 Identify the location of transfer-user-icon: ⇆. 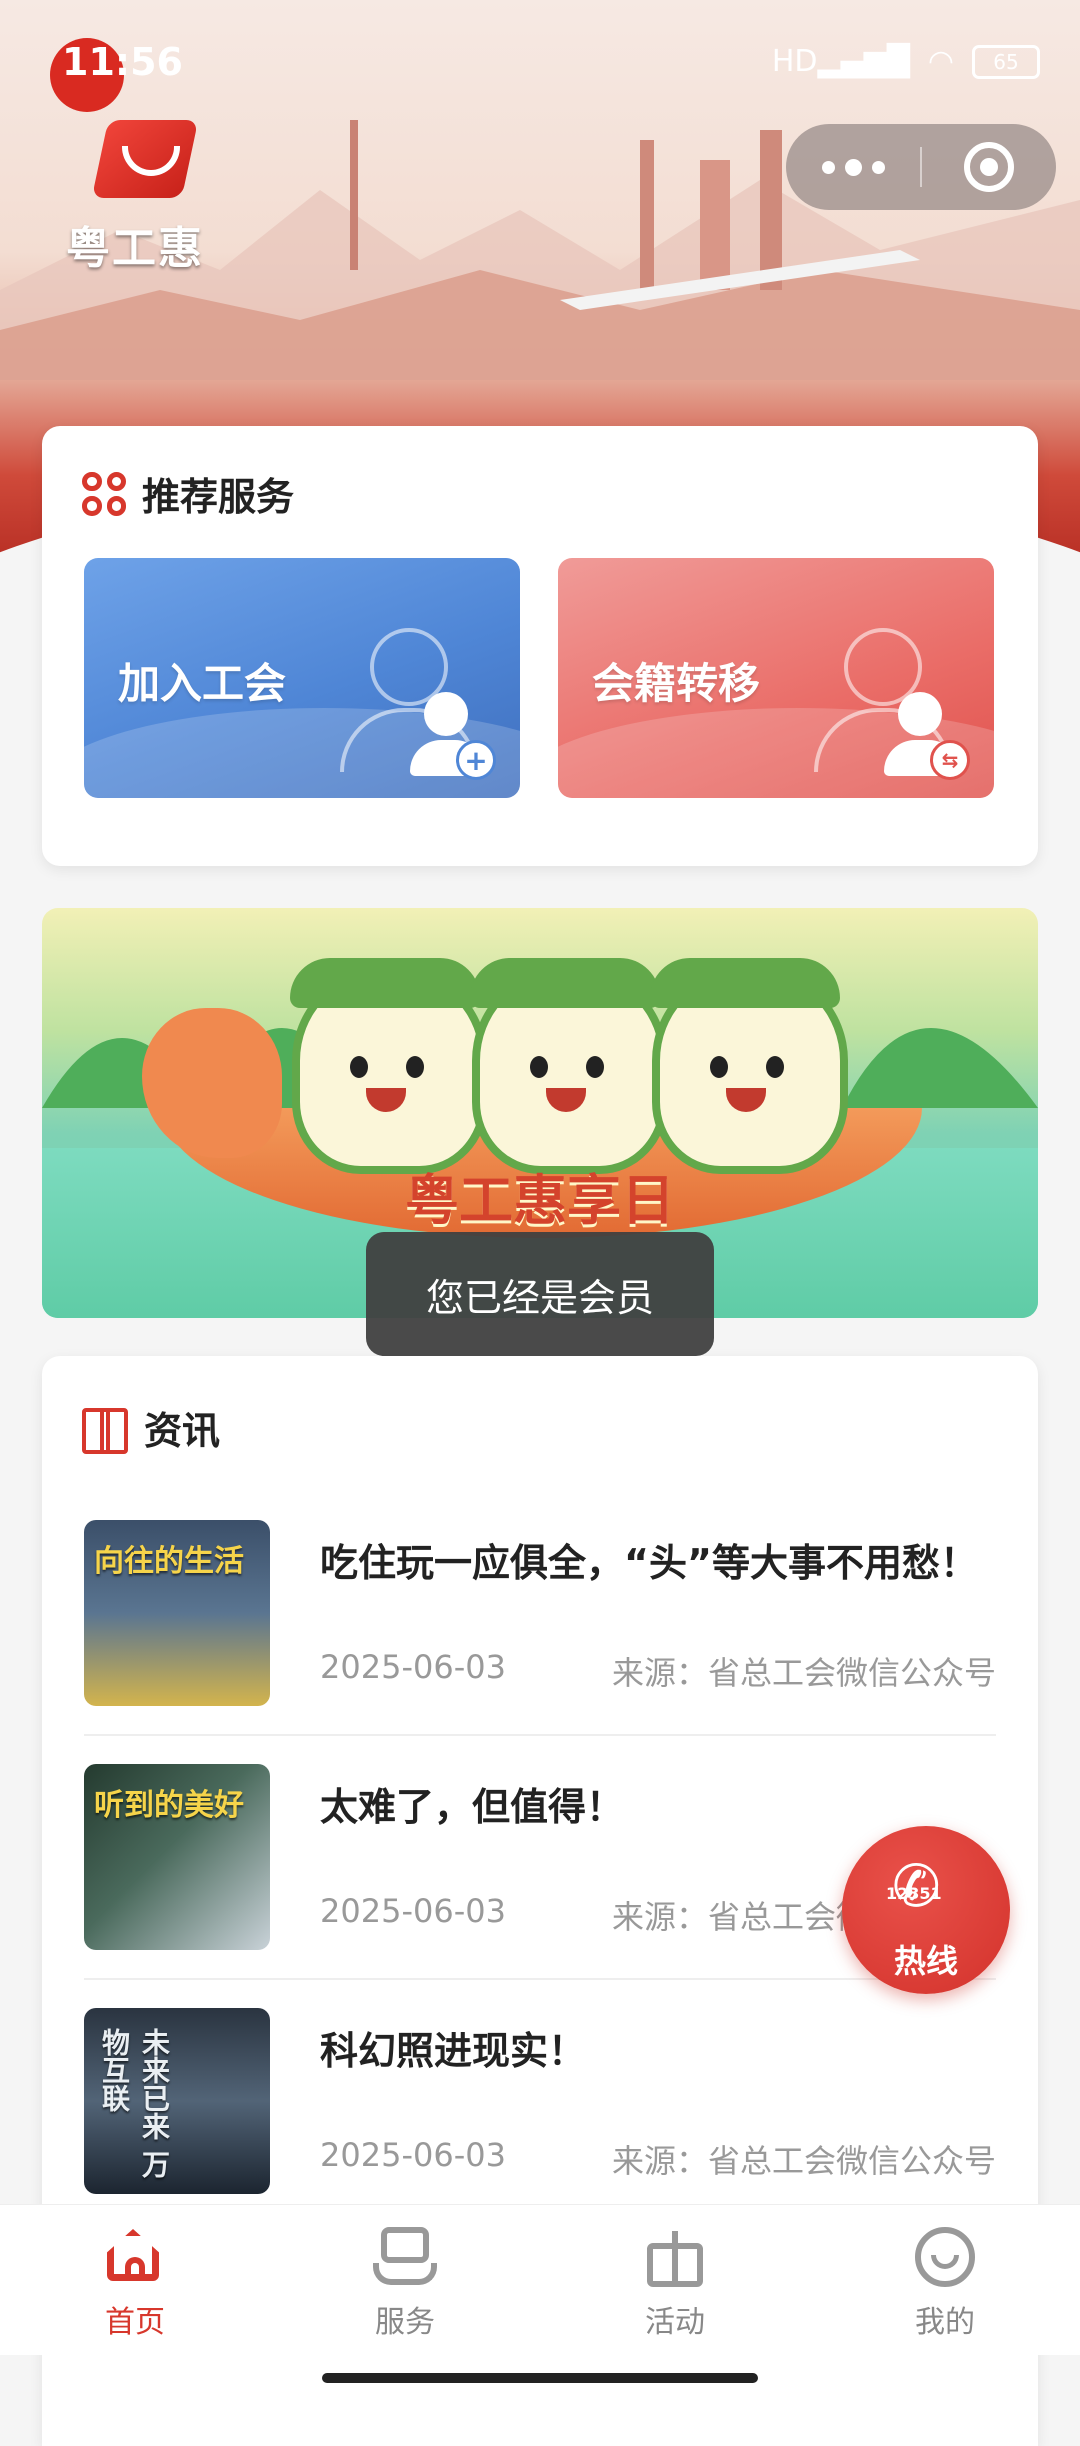
(892, 704).